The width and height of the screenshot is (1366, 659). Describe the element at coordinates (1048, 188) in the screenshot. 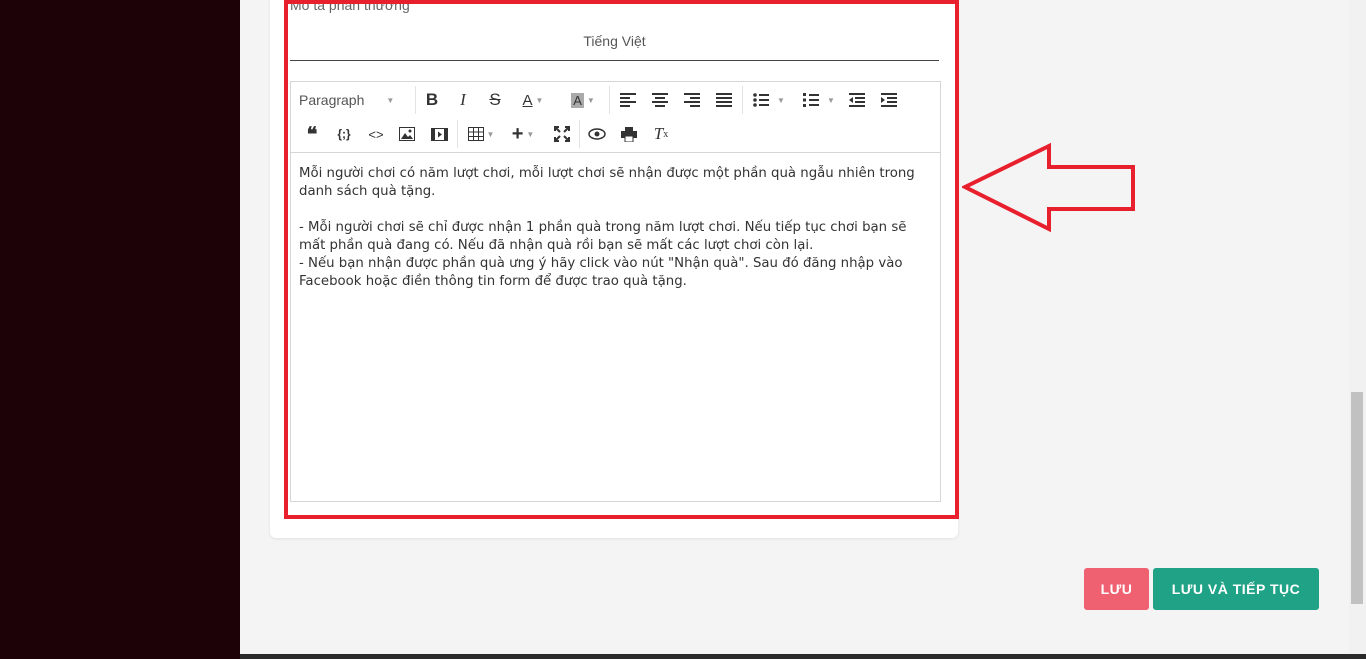

I see `pointer-arrow-icon` at that location.